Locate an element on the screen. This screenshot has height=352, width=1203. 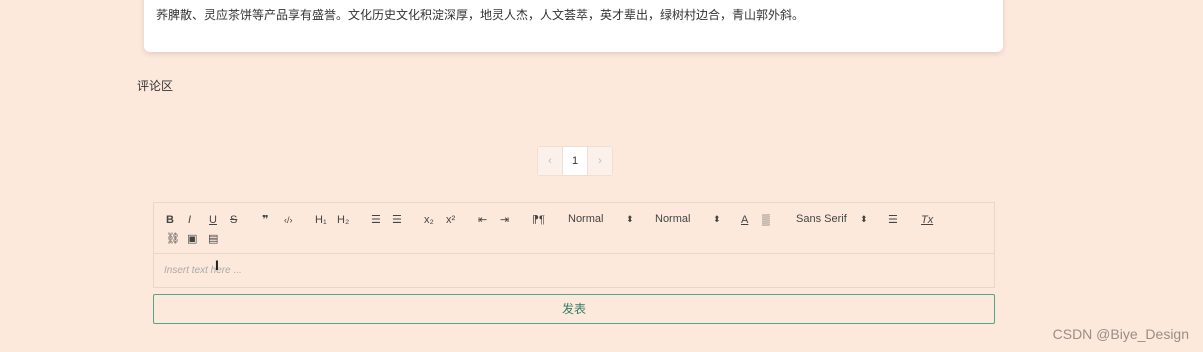
subscript-button: x₂ is located at coordinates (429, 220).